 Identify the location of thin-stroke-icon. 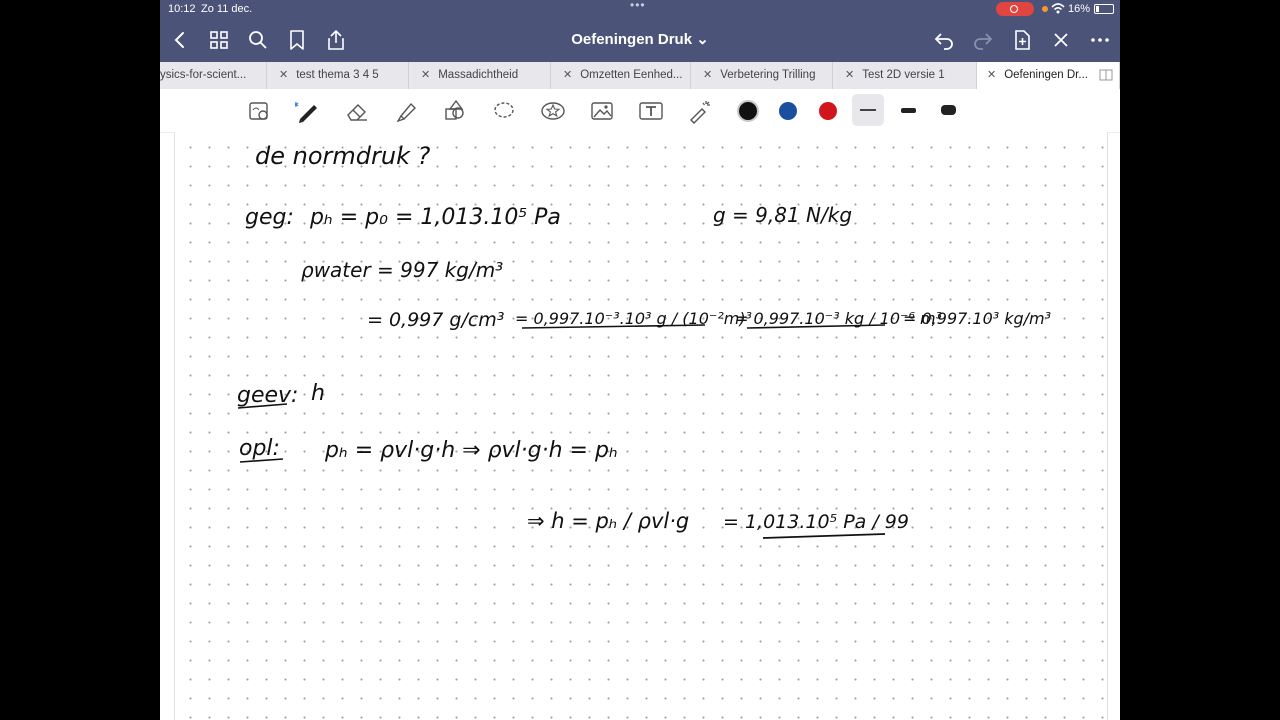
(868, 110).